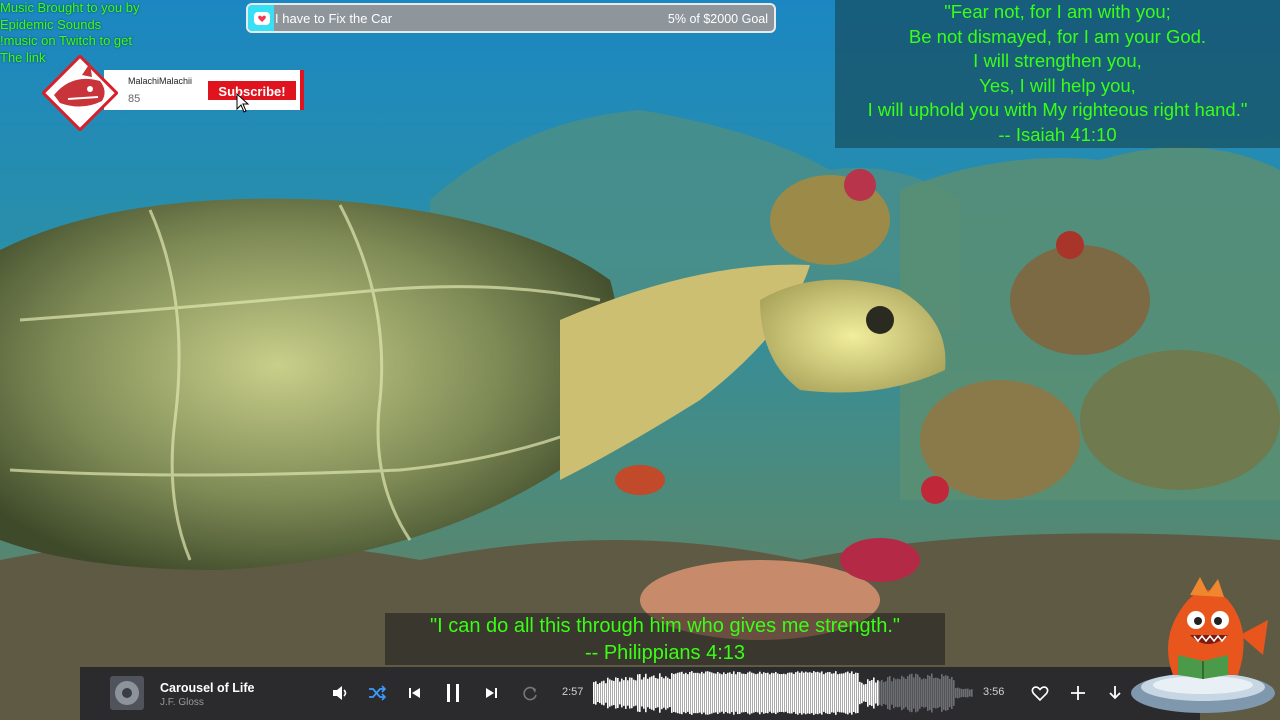 This screenshot has width=1280, height=720. What do you see at coordinates (1040, 693) in the screenshot?
I see `heart-icon` at bounding box center [1040, 693].